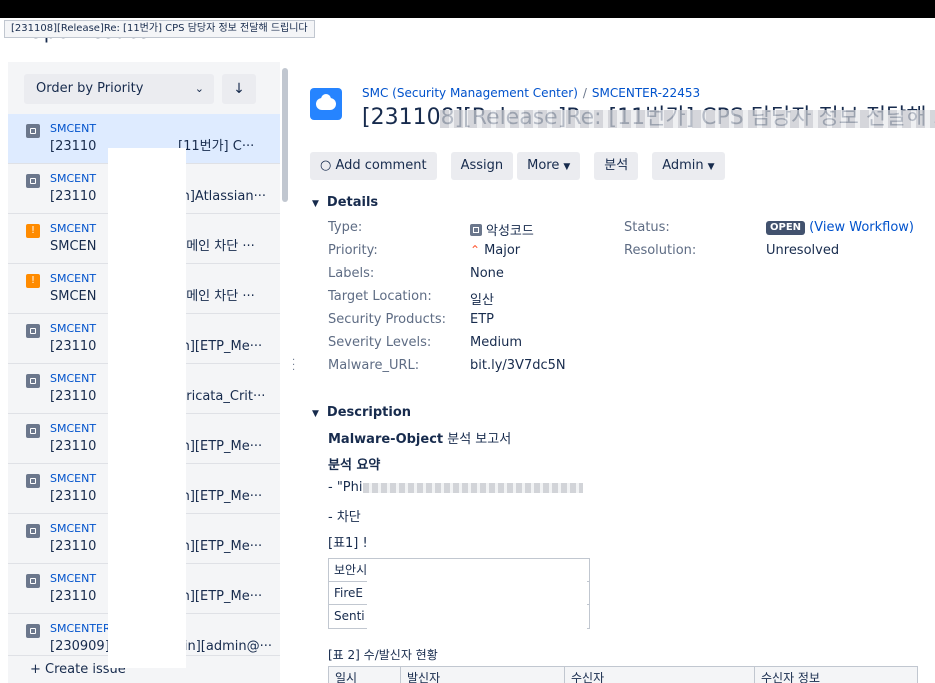 Image resolution: width=935 pixels, height=683 pixels. I want to click on severity-label: Severity Levels:, so click(380, 342).